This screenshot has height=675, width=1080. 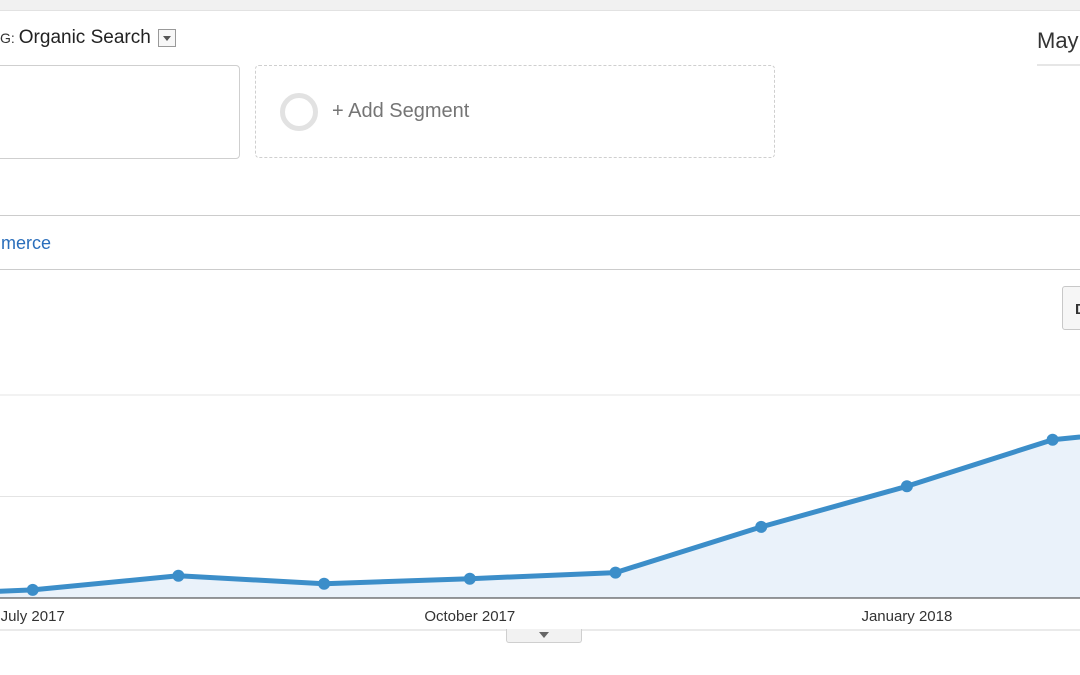 I want to click on divider, so click(x=540, y=215).